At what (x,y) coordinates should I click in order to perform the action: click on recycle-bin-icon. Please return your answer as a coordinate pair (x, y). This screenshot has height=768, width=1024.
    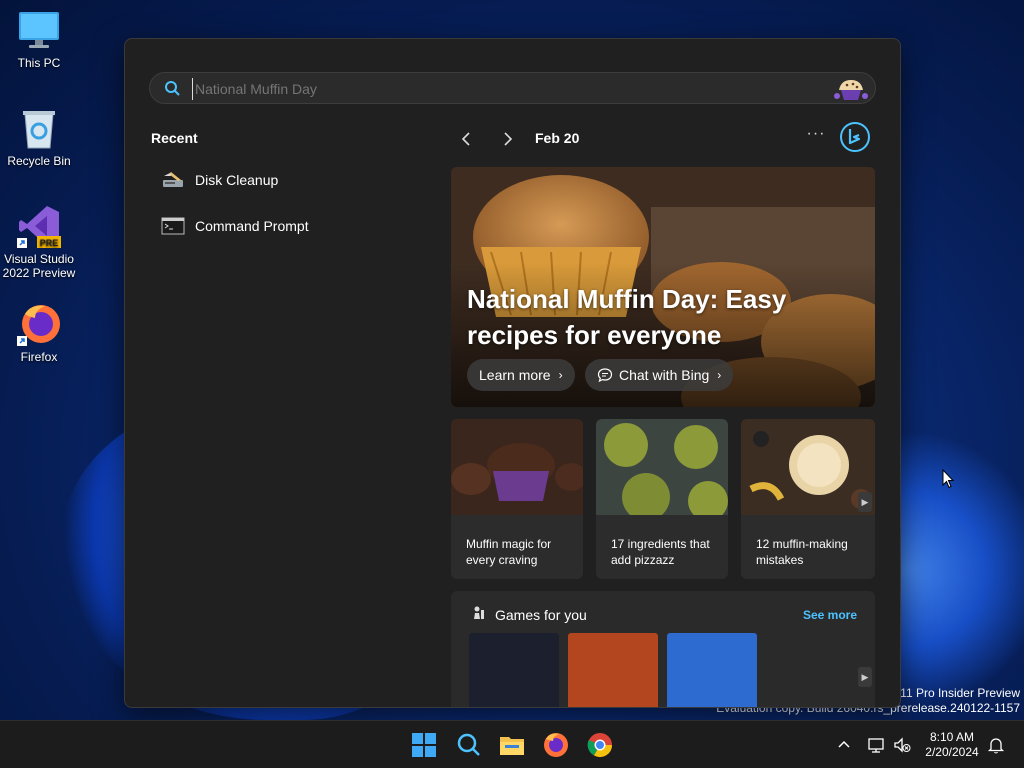
    Looking at the image, I should click on (39, 128).